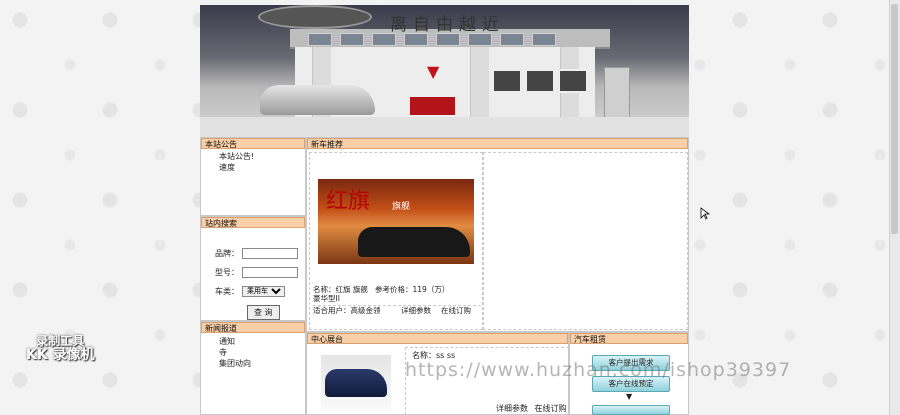 The width and height of the screenshot is (900, 415). What do you see at coordinates (512, 408) in the screenshot?
I see `center-details-link: 详细参数` at bounding box center [512, 408].